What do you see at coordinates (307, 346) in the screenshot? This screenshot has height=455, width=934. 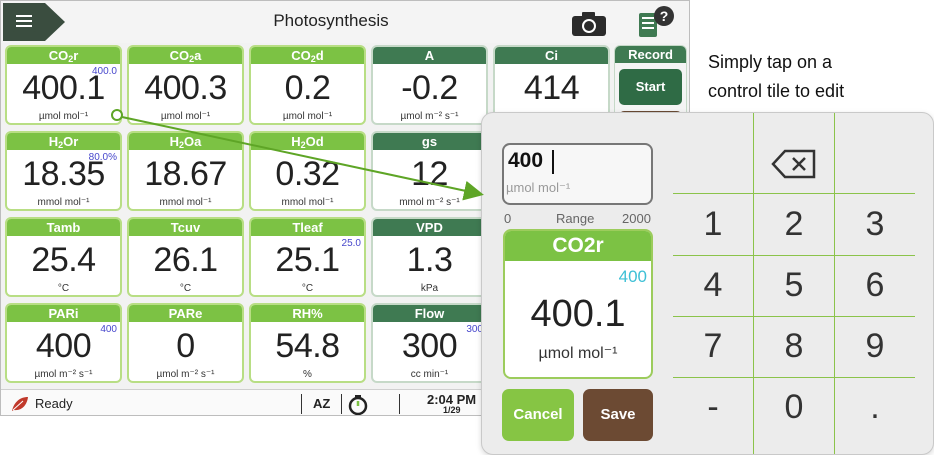 I see `tile-value: 54.8` at bounding box center [307, 346].